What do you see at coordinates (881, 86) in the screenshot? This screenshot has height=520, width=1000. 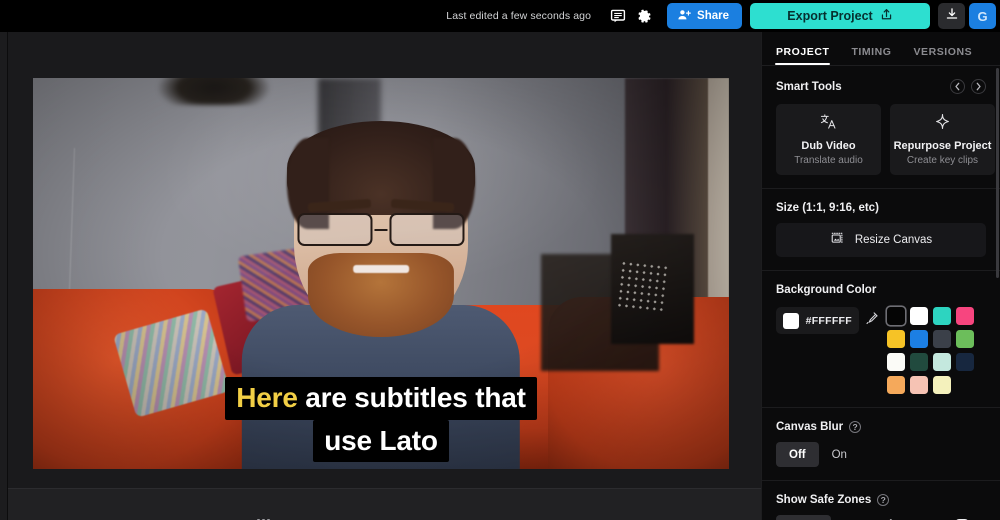 I see `smart-tools-header: Smart Tools` at bounding box center [881, 86].